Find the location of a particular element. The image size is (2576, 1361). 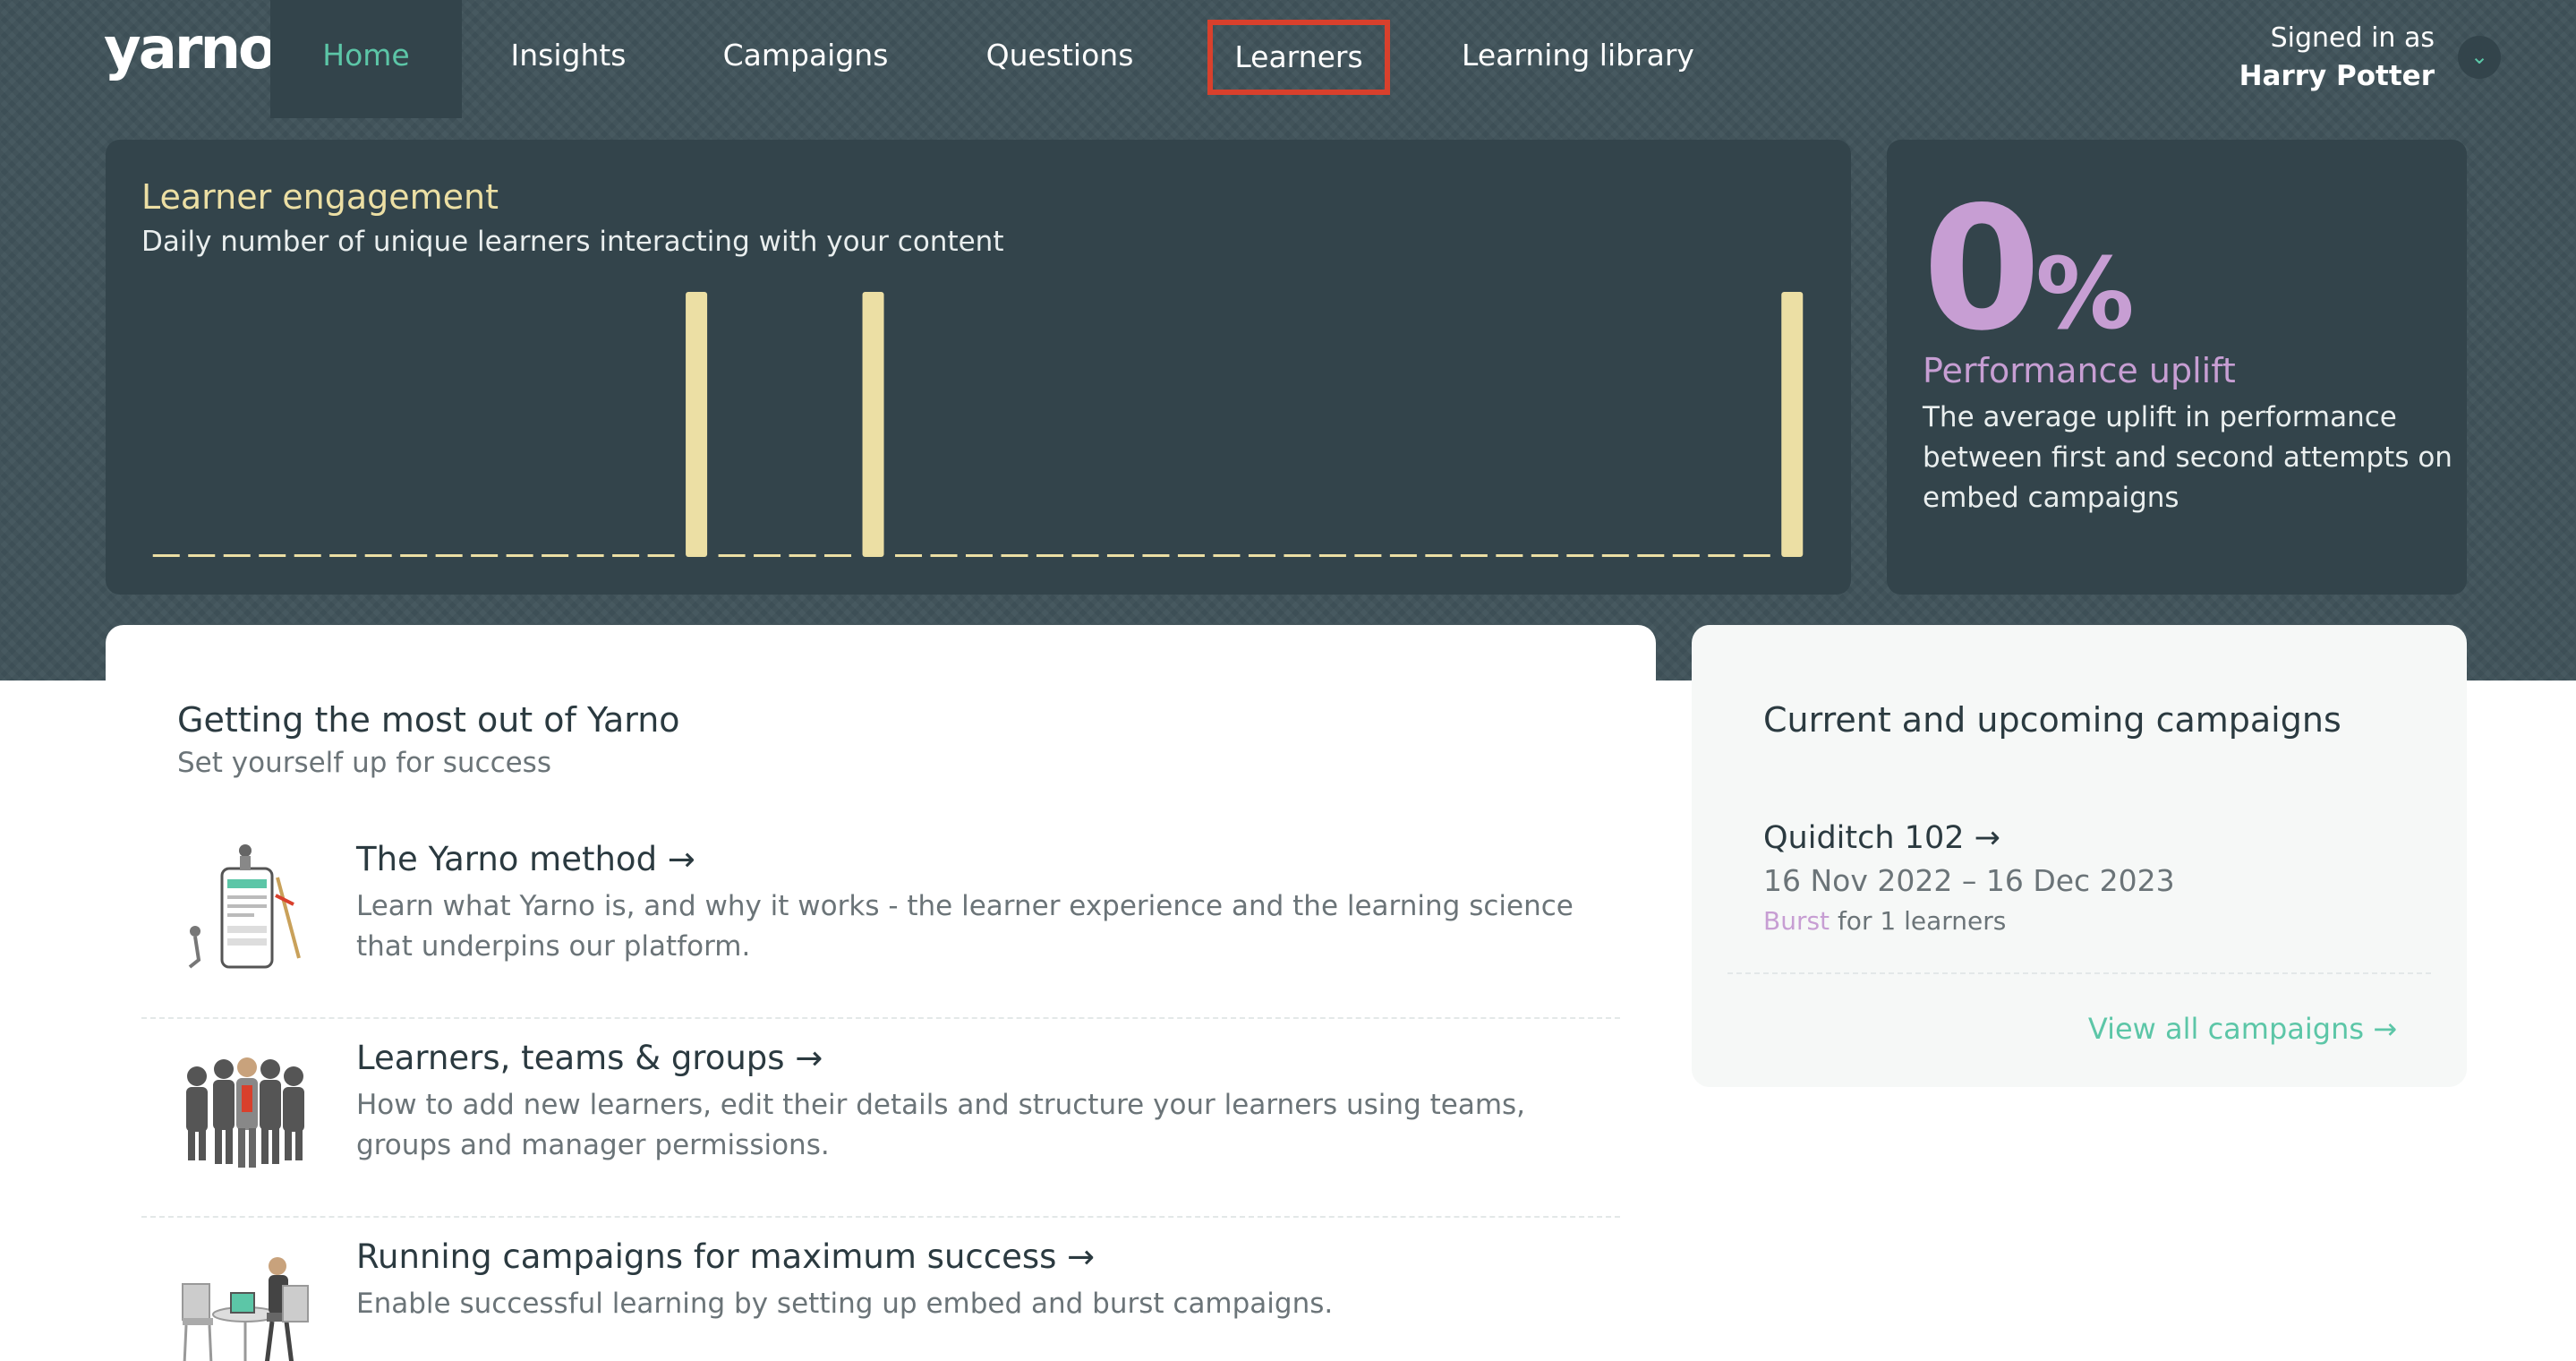

campaign-dates: 16 Nov 2022 – 16 Dec 2023 is located at coordinates (1969, 880).